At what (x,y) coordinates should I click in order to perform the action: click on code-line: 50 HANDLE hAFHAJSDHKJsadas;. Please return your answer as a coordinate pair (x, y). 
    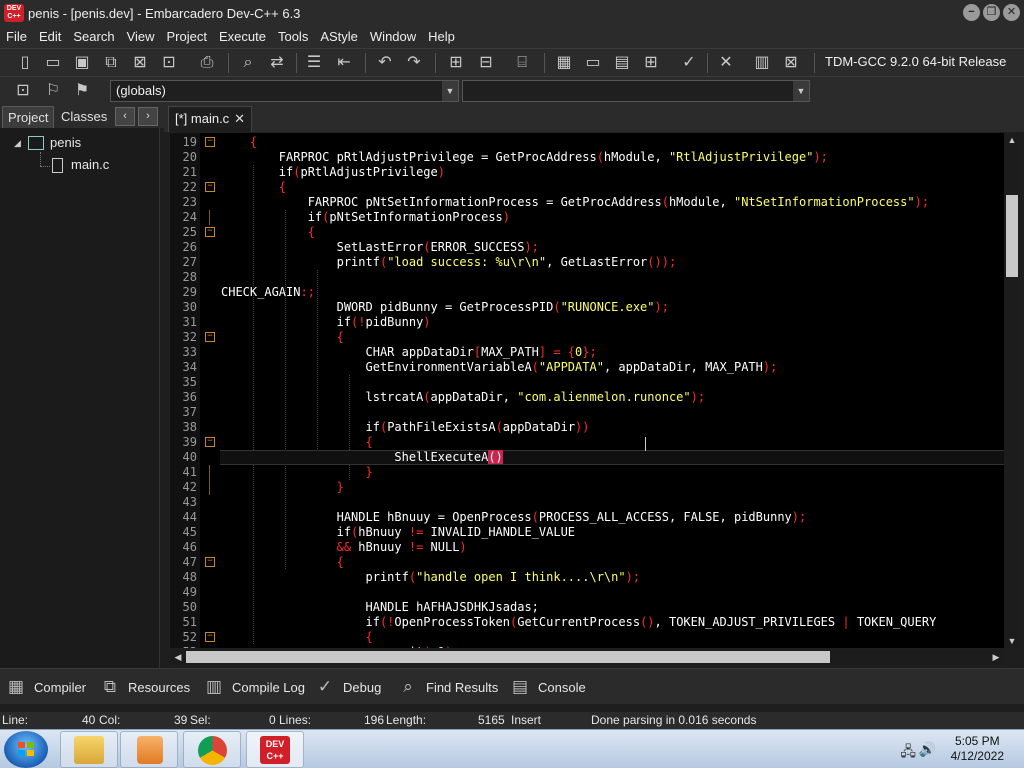
    Looking at the image, I should click on (587, 607).